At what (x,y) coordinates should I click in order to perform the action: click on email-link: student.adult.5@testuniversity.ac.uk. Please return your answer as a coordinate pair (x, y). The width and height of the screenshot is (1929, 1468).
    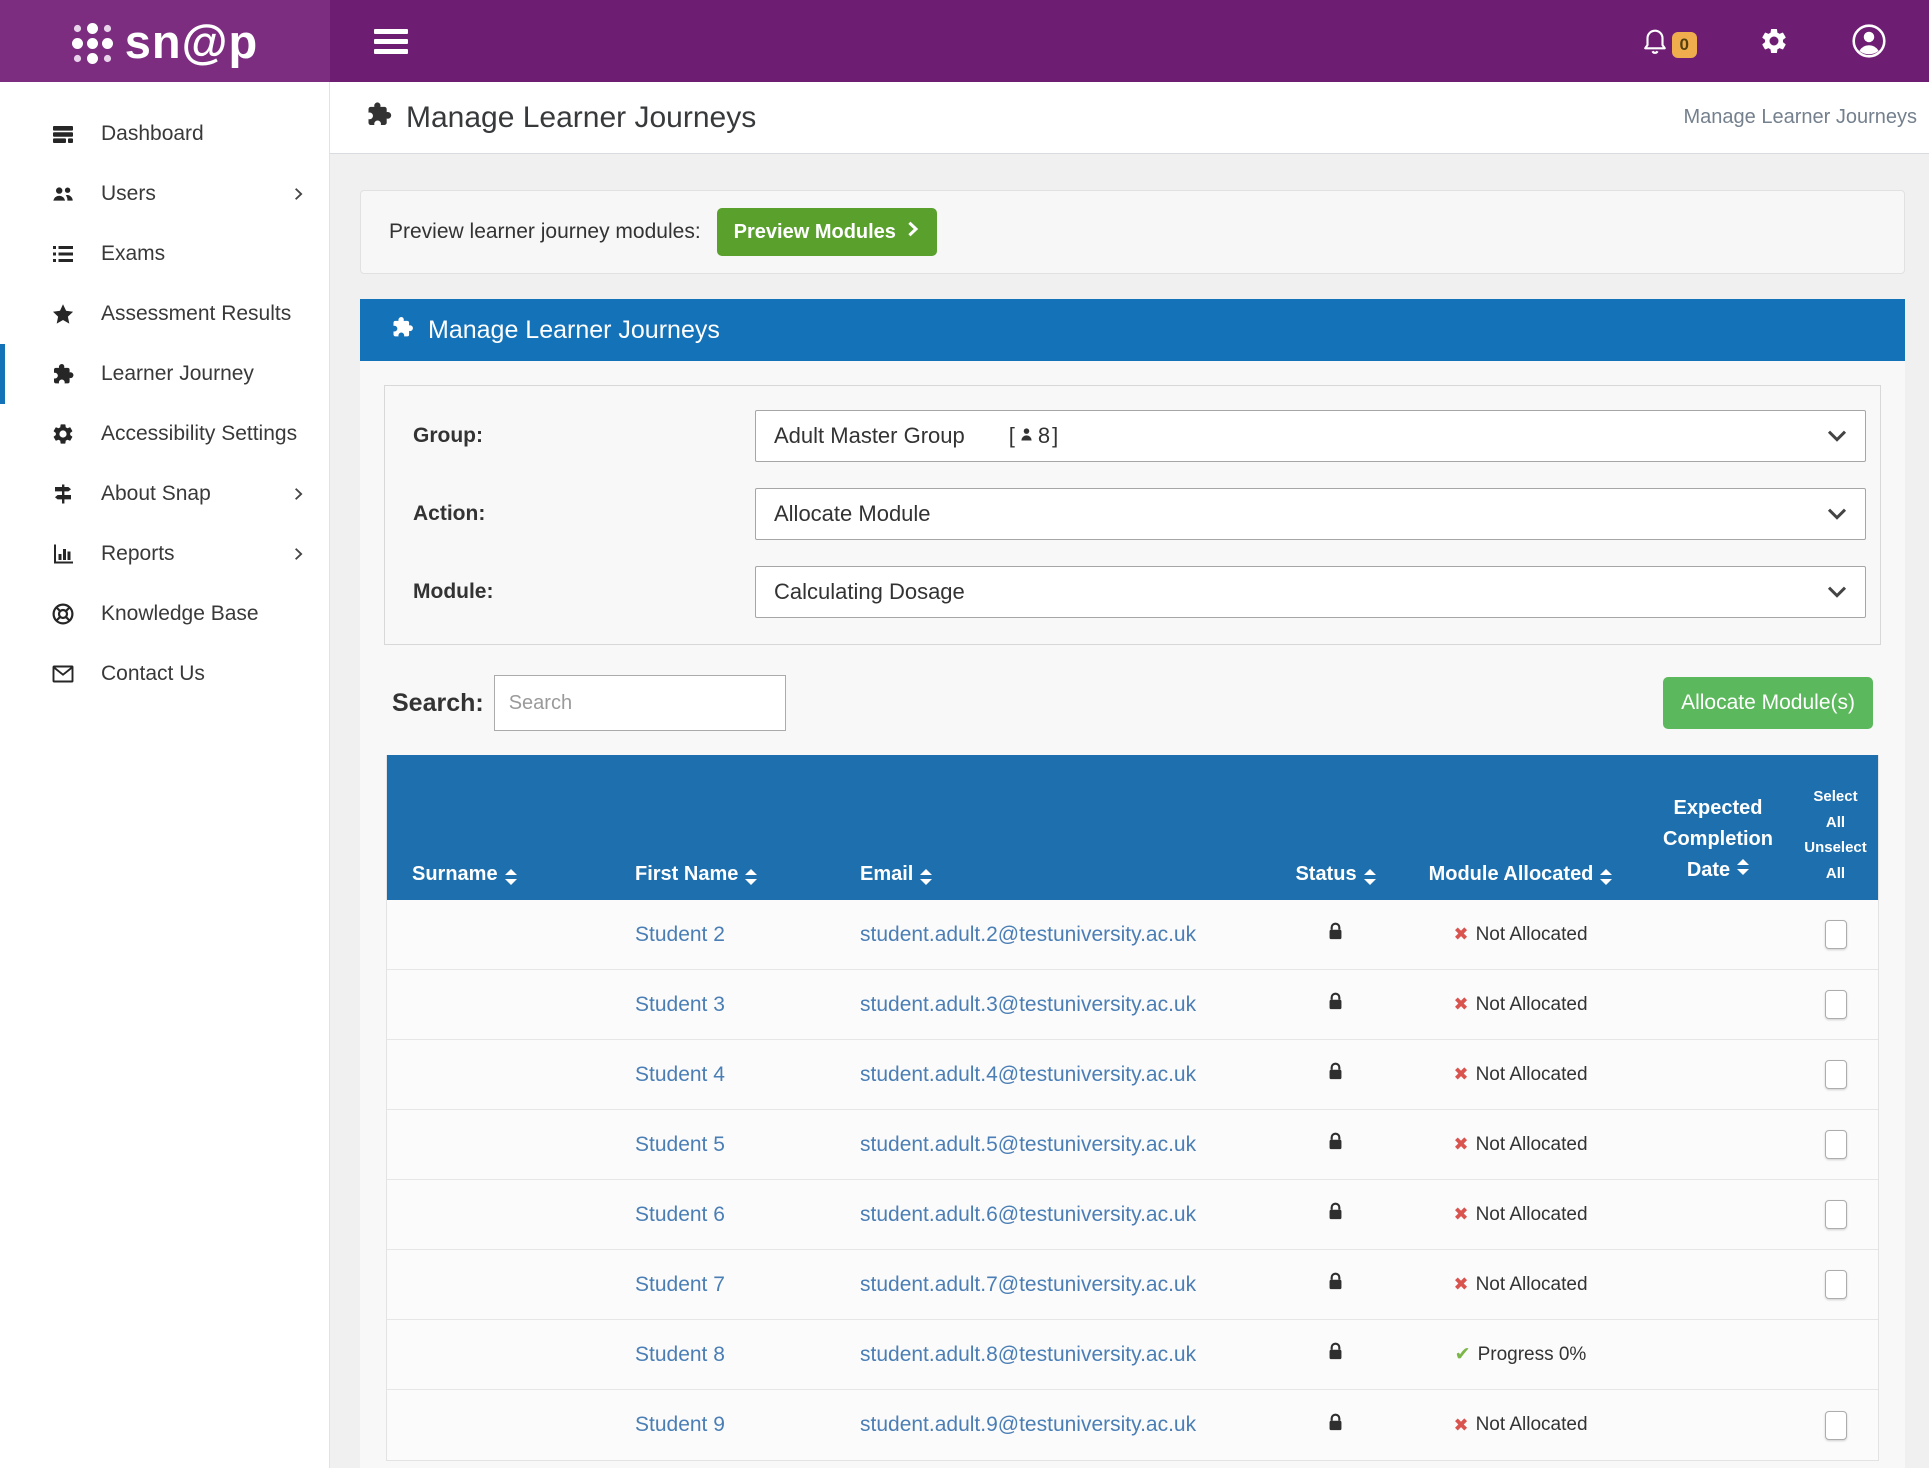
    Looking at the image, I should click on (1028, 1145).